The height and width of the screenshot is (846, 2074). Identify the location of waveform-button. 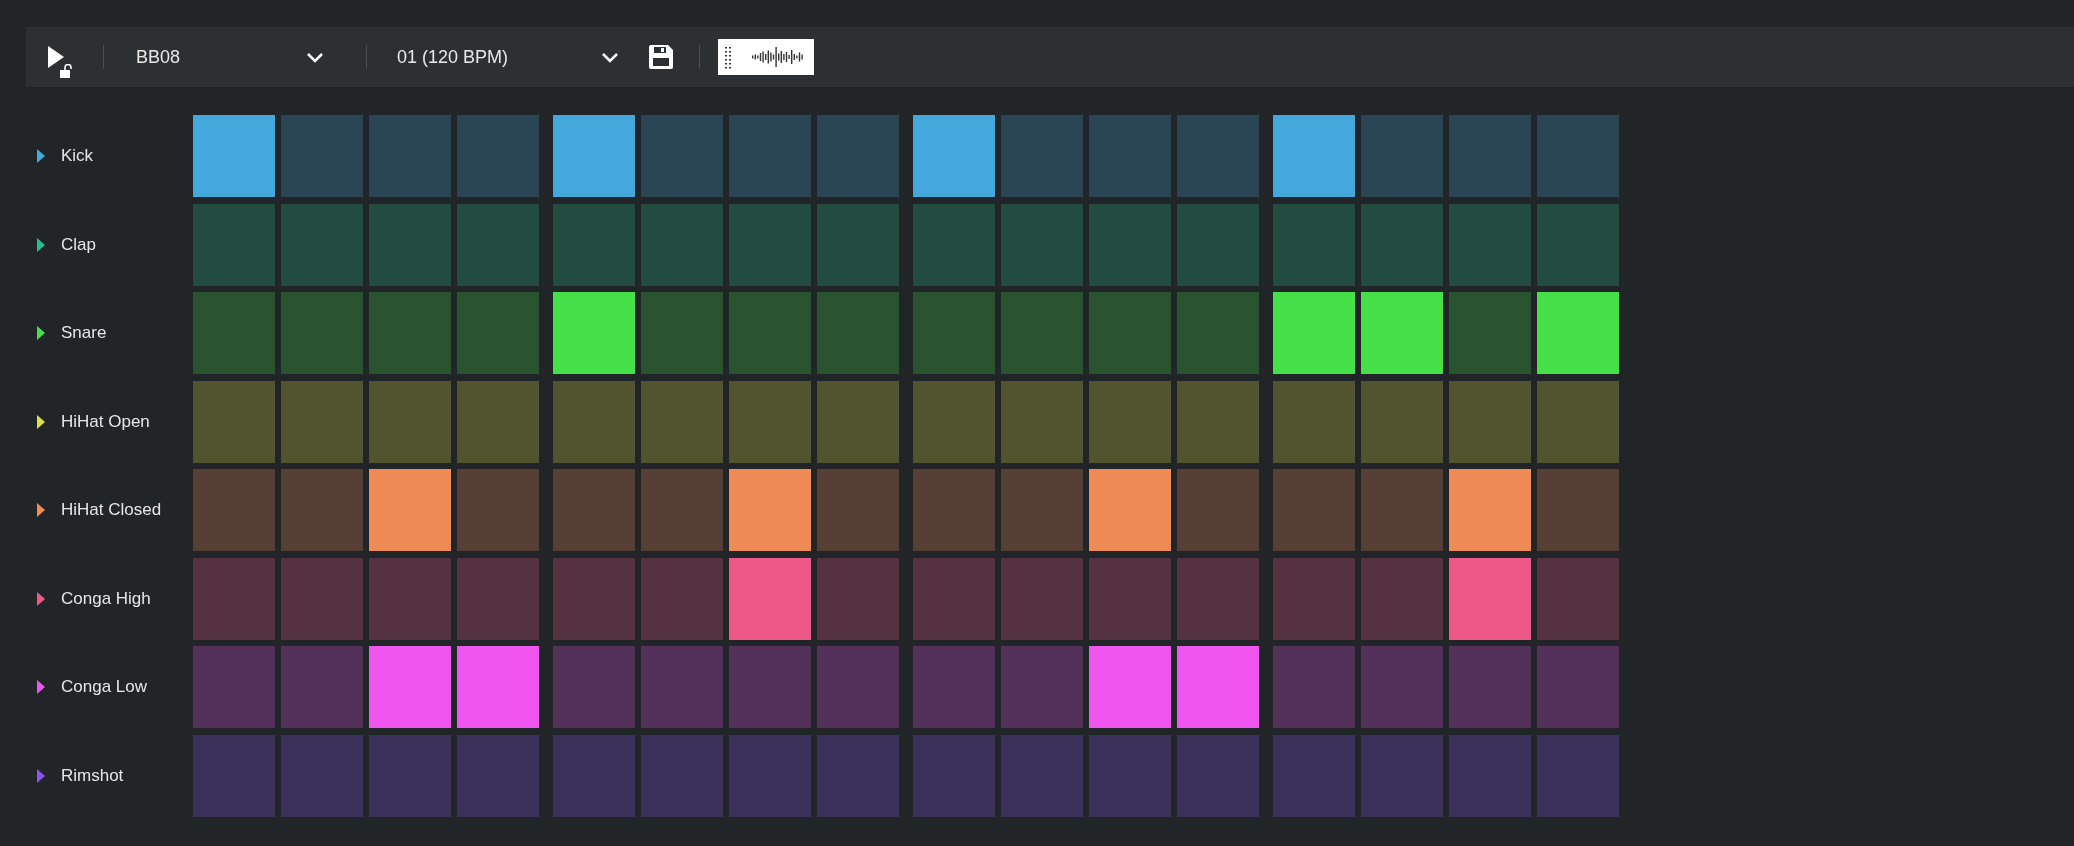
(766, 57).